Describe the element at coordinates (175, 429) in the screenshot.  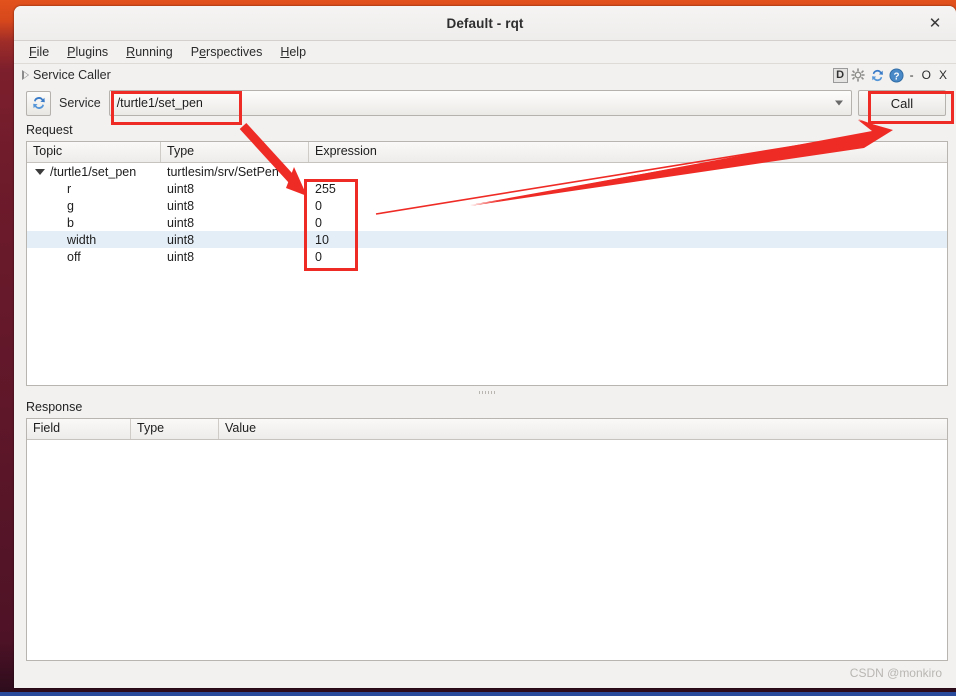
I see `response-column-type: Type` at that location.